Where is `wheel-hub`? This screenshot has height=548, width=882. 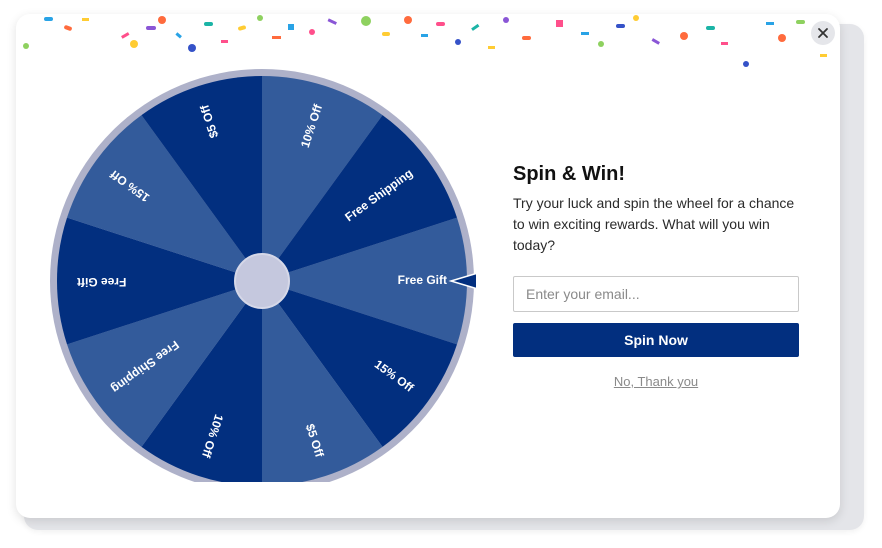 wheel-hub is located at coordinates (262, 281).